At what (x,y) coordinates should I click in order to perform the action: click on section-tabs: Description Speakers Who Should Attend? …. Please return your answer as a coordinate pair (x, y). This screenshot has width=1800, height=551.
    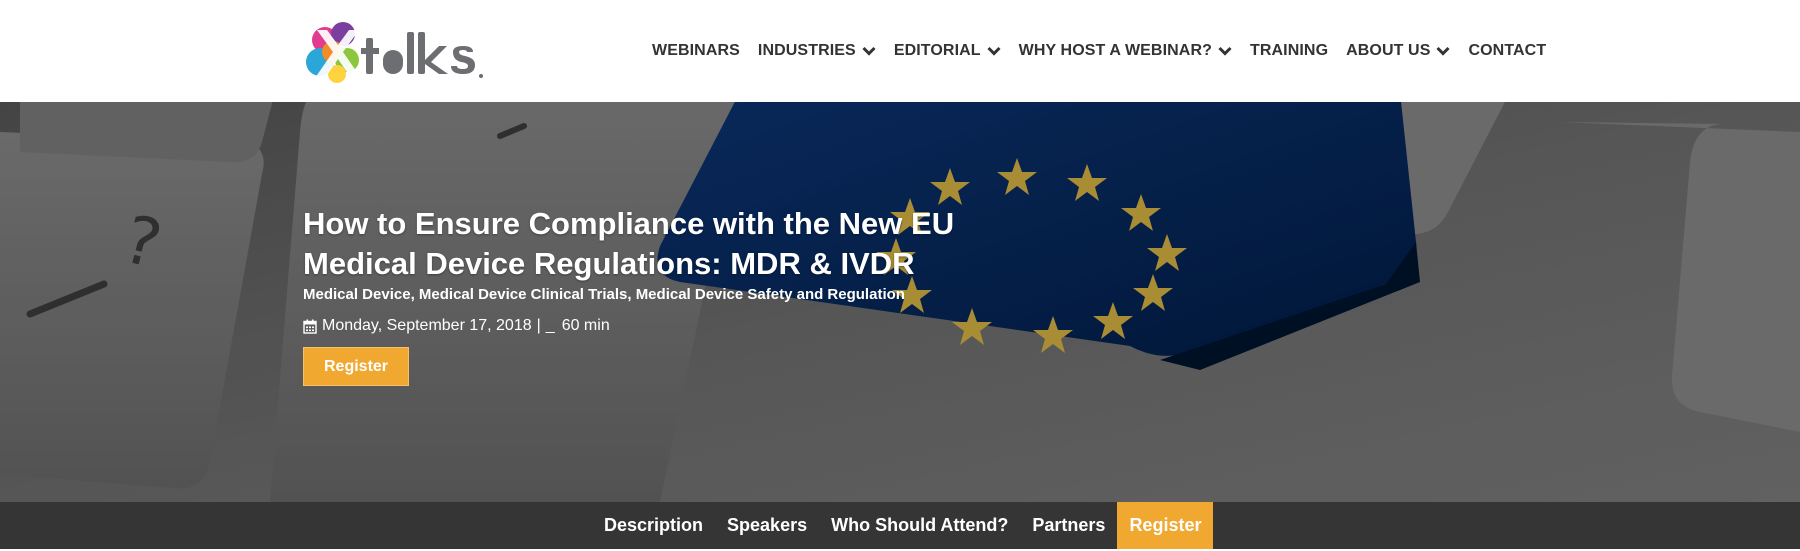
    Looking at the image, I should click on (903, 525).